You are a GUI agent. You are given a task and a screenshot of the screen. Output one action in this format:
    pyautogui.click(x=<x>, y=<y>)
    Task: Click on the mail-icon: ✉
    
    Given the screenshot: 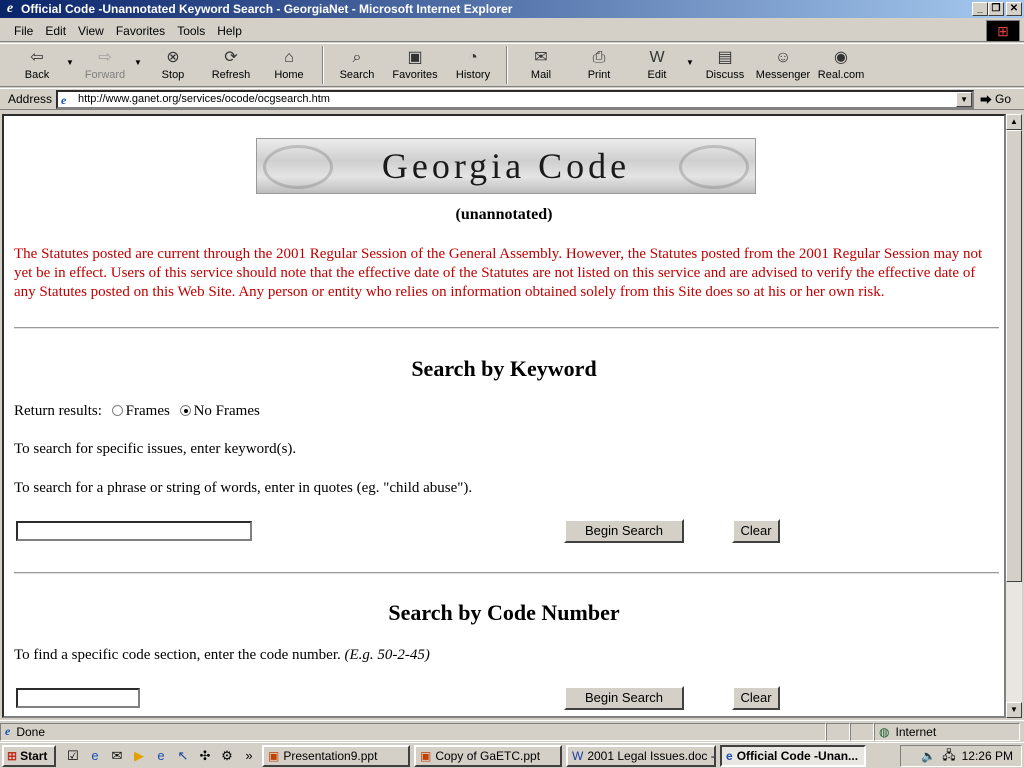 What is the action you would take?
    pyautogui.click(x=541, y=57)
    